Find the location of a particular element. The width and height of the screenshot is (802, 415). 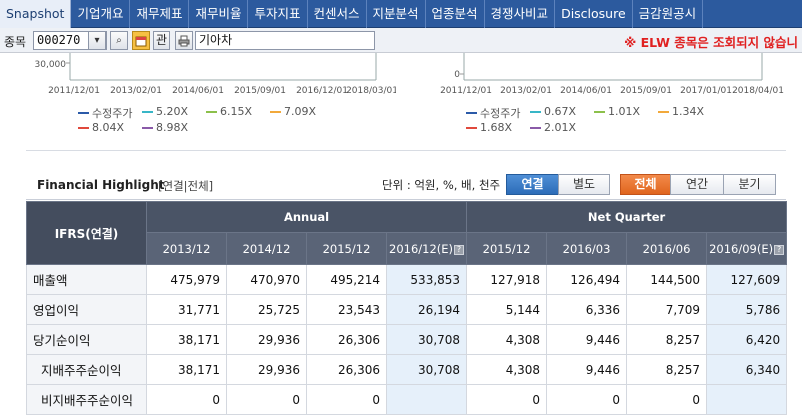

table-cell: 144,500 is located at coordinates (667, 279).